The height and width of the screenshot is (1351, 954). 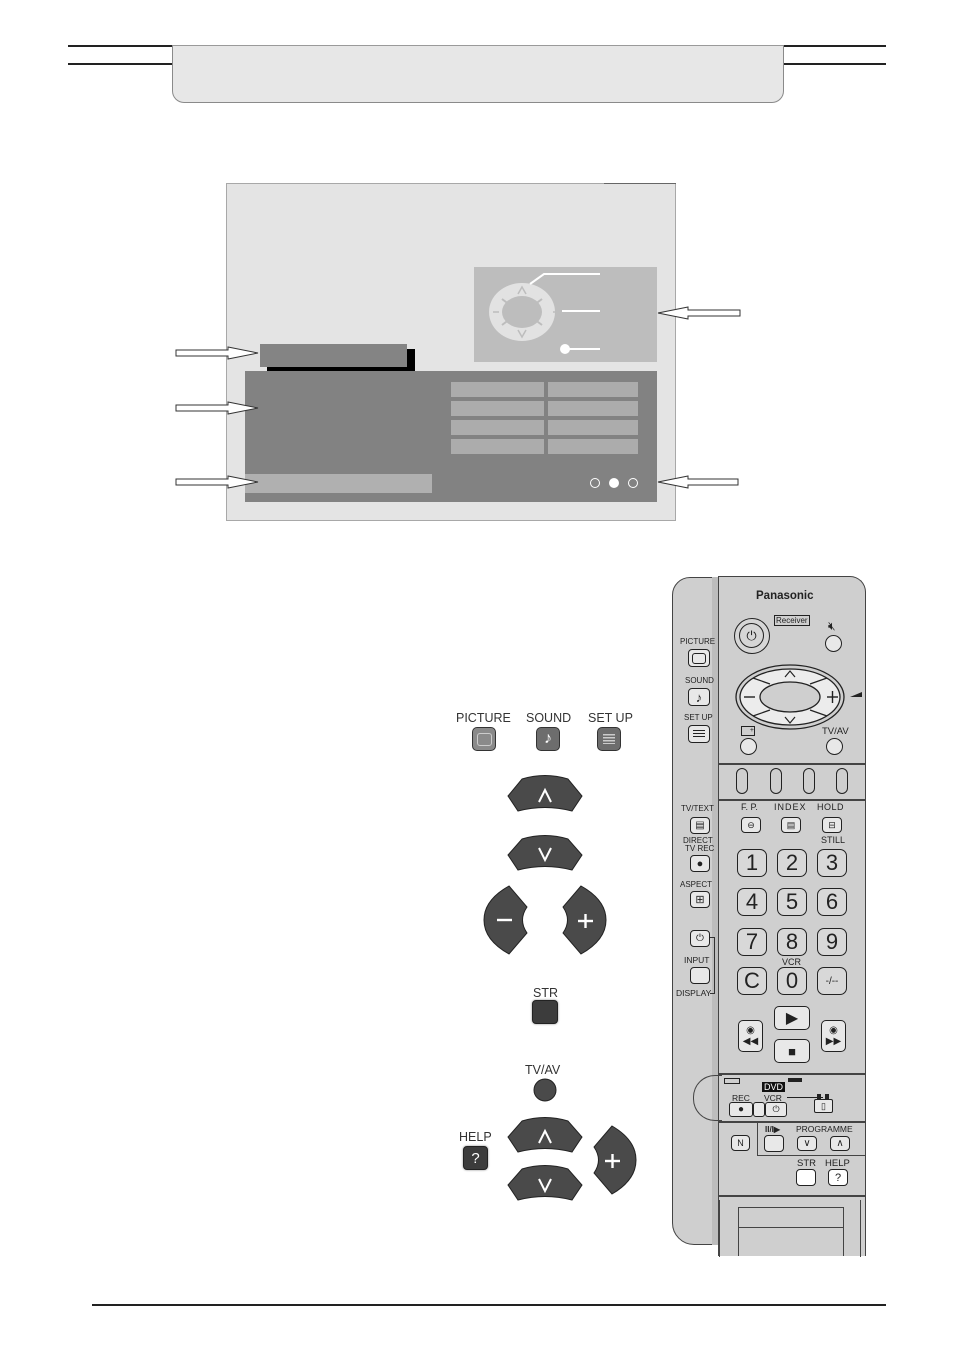 What do you see at coordinates (543, 1070) in the screenshot?
I see `tvav-label: TV/AV` at bounding box center [543, 1070].